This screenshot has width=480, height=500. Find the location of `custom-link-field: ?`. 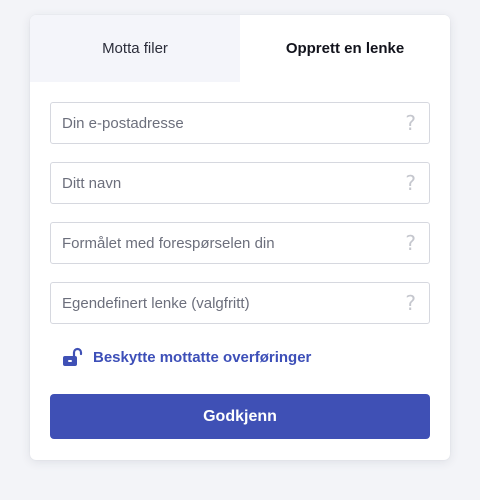

custom-link-field: ? is located at coordinates (240, 303).